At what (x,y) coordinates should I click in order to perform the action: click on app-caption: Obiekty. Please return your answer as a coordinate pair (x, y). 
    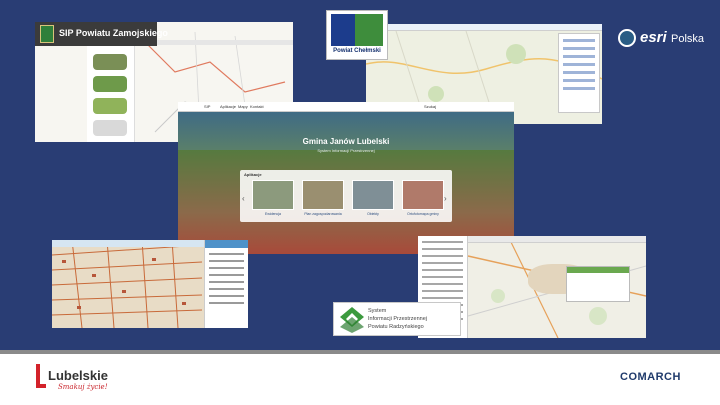
    Looking at the image, I should click on (373, 214).